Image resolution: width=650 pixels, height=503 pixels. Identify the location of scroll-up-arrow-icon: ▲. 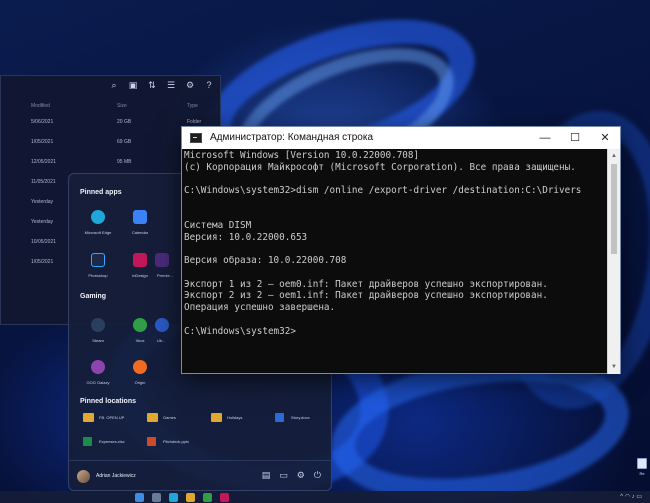
(614, 156).